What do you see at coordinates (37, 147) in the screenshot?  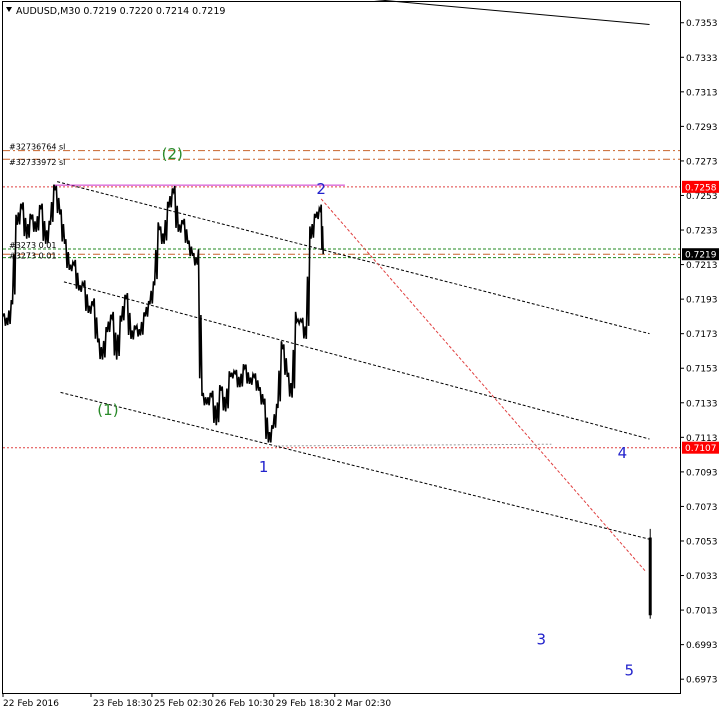 I see `order-label: #32736764 sl` at bounding box center [37, 147].